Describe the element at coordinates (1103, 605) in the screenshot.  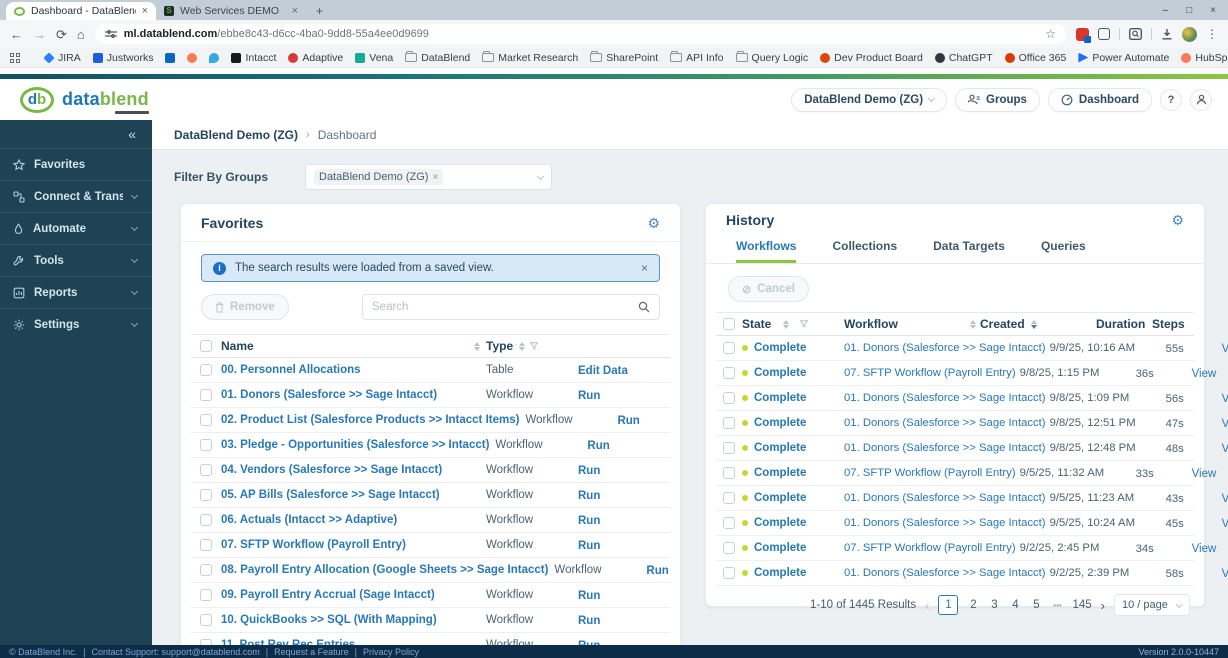
I see `next-page-icon: ›` at that location.